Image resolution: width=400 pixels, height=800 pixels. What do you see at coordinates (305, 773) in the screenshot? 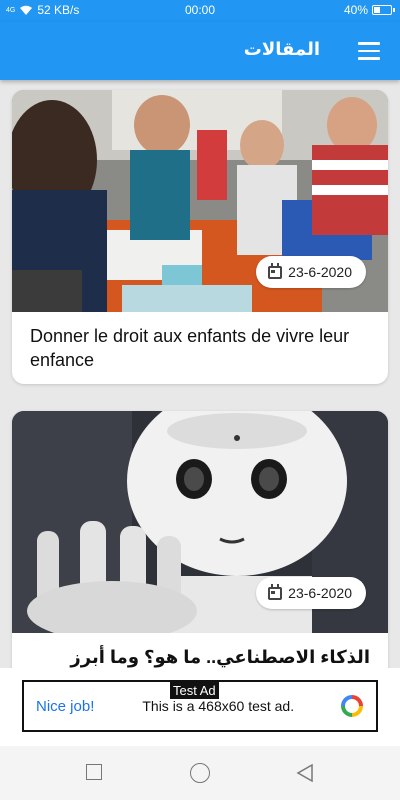
I see `back-icon` at bounding box center [305, 773].